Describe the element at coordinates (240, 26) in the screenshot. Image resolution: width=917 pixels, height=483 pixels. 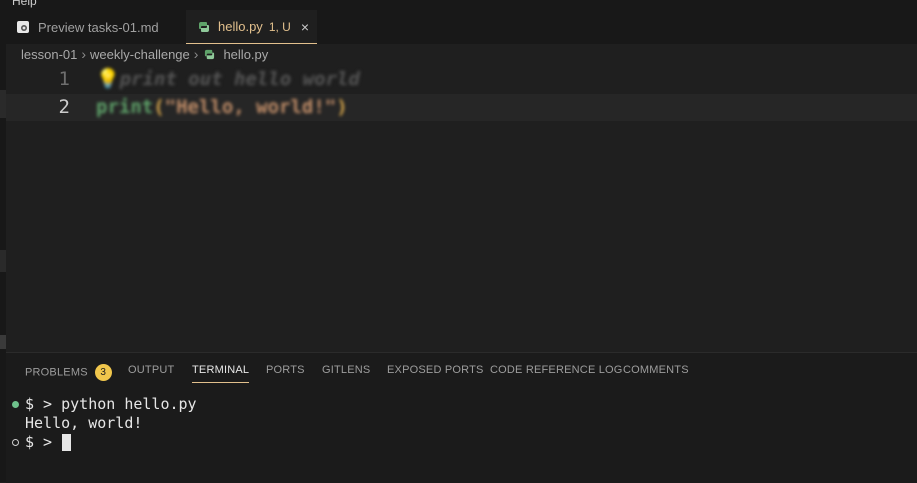
I see `tab-label: hello.py` at that location.